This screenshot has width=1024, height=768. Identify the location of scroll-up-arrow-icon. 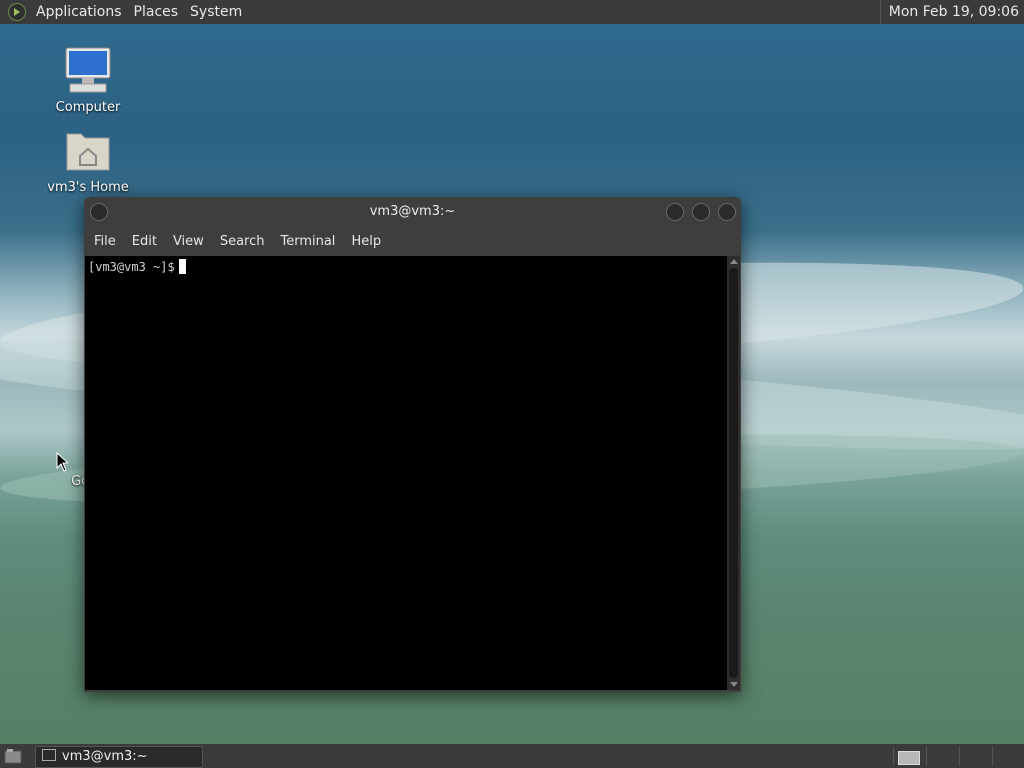
(734, 261).